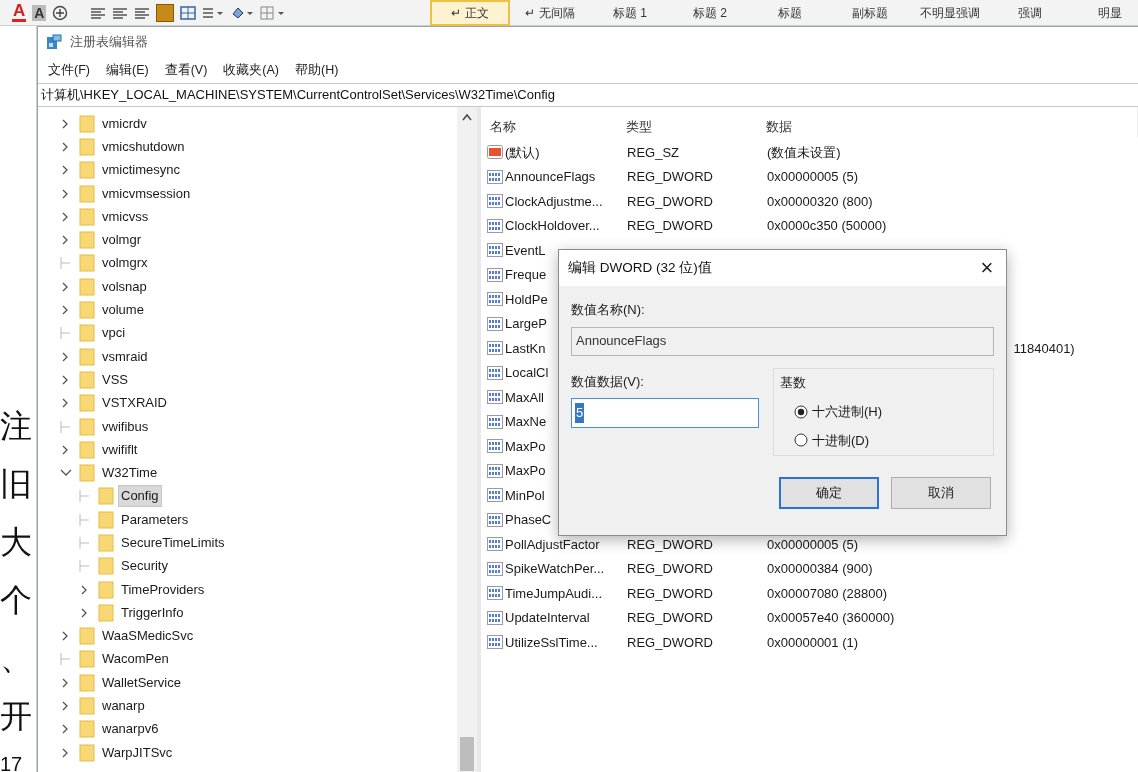 The height and width of the screenshot is (772, 1138). Describe the element at coordinates (693, 126) in the screenshot. I see `column-header: 类型` at that location.